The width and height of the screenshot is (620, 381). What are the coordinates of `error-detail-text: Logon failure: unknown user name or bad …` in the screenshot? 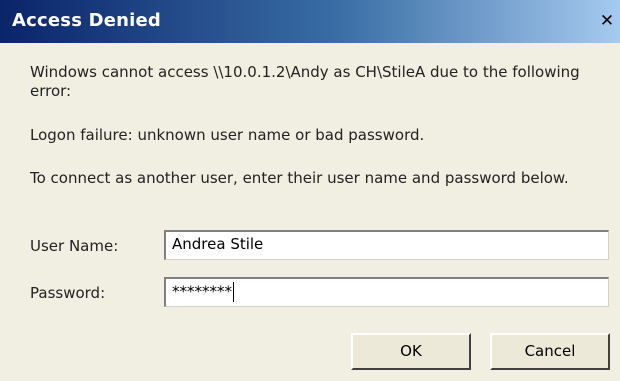 It's located at (227, 135).